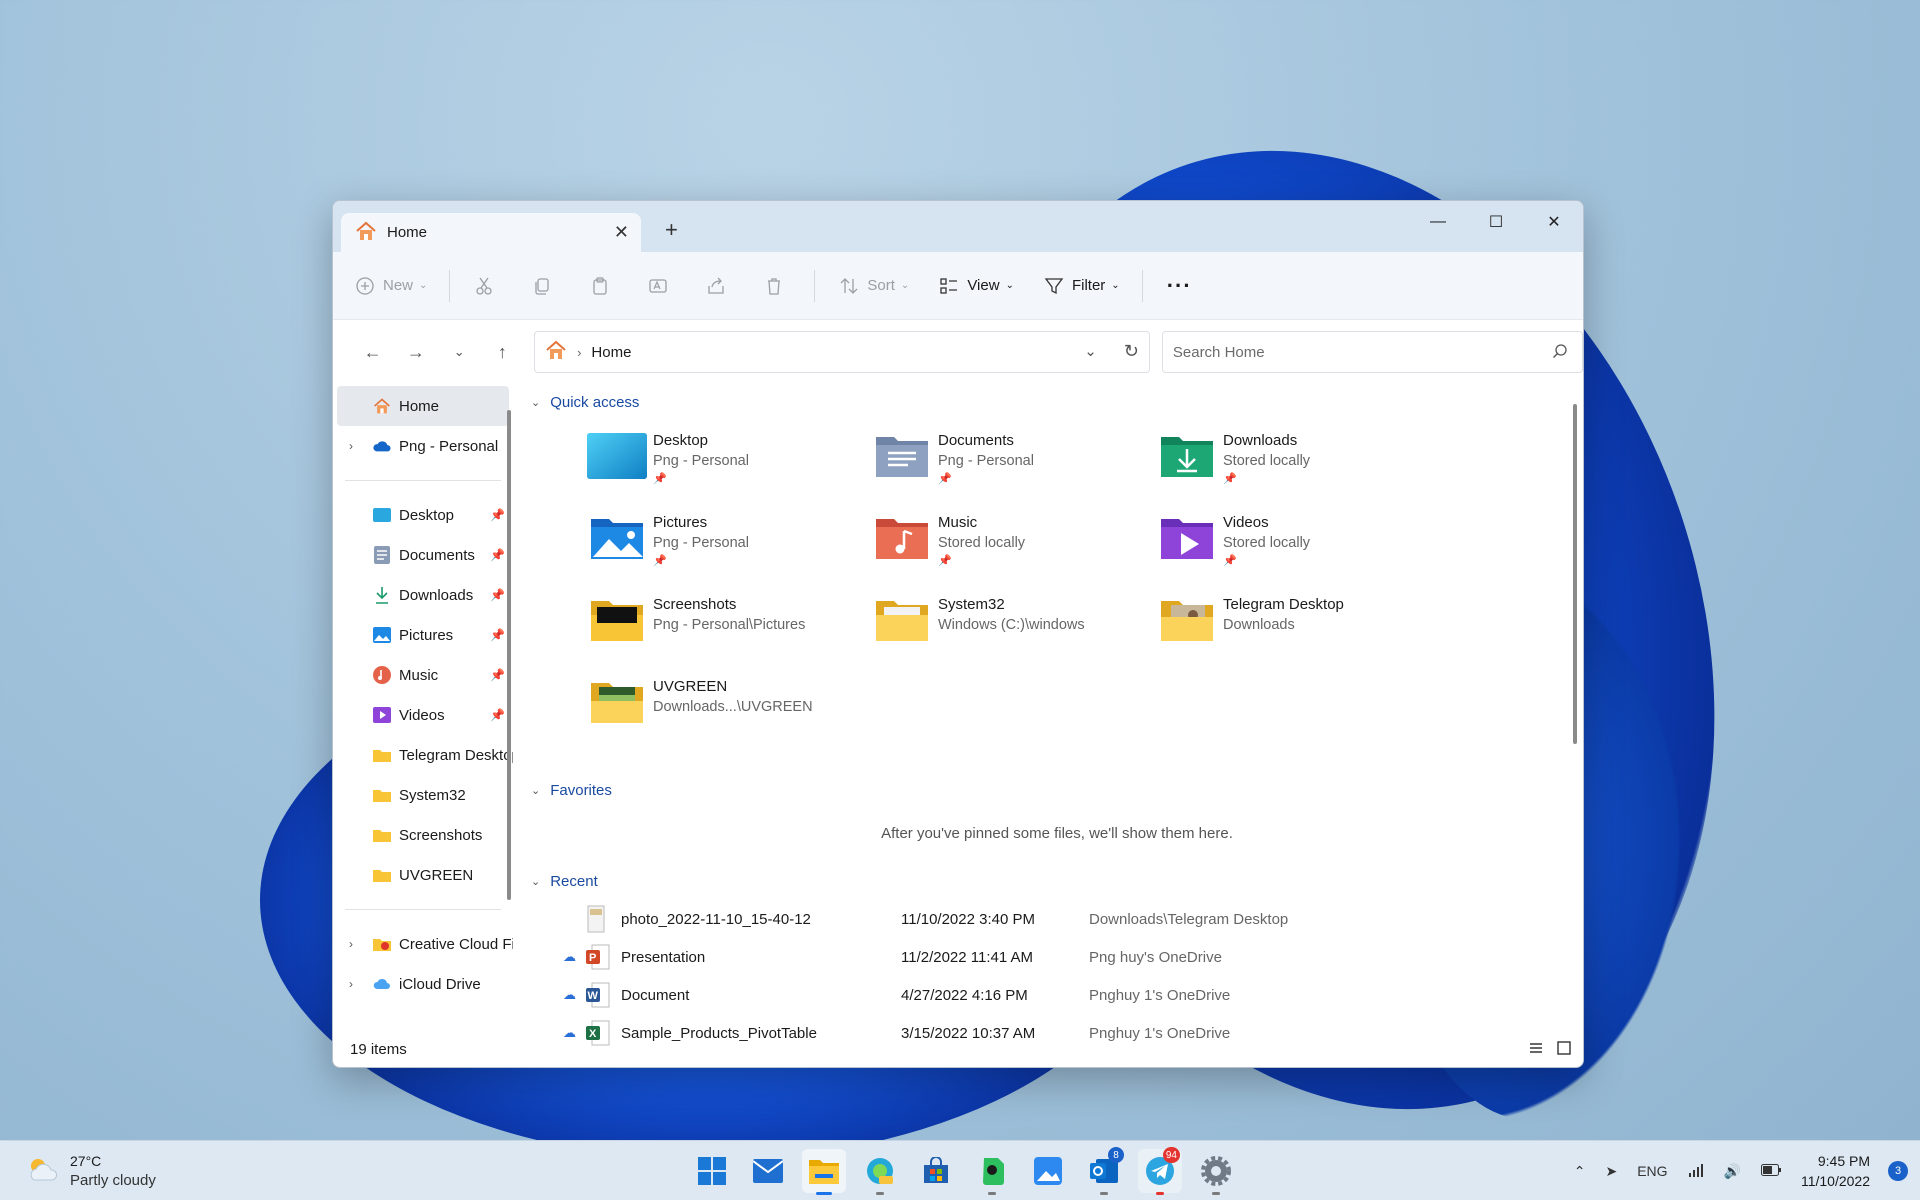 Image resolution: width=1920 pixels, height=1200 pixels. What do you see at coordinates (1898, 1171) in the screenshot?
I see `notification-center-badge: 3` at bounding box center [1898, 1171].